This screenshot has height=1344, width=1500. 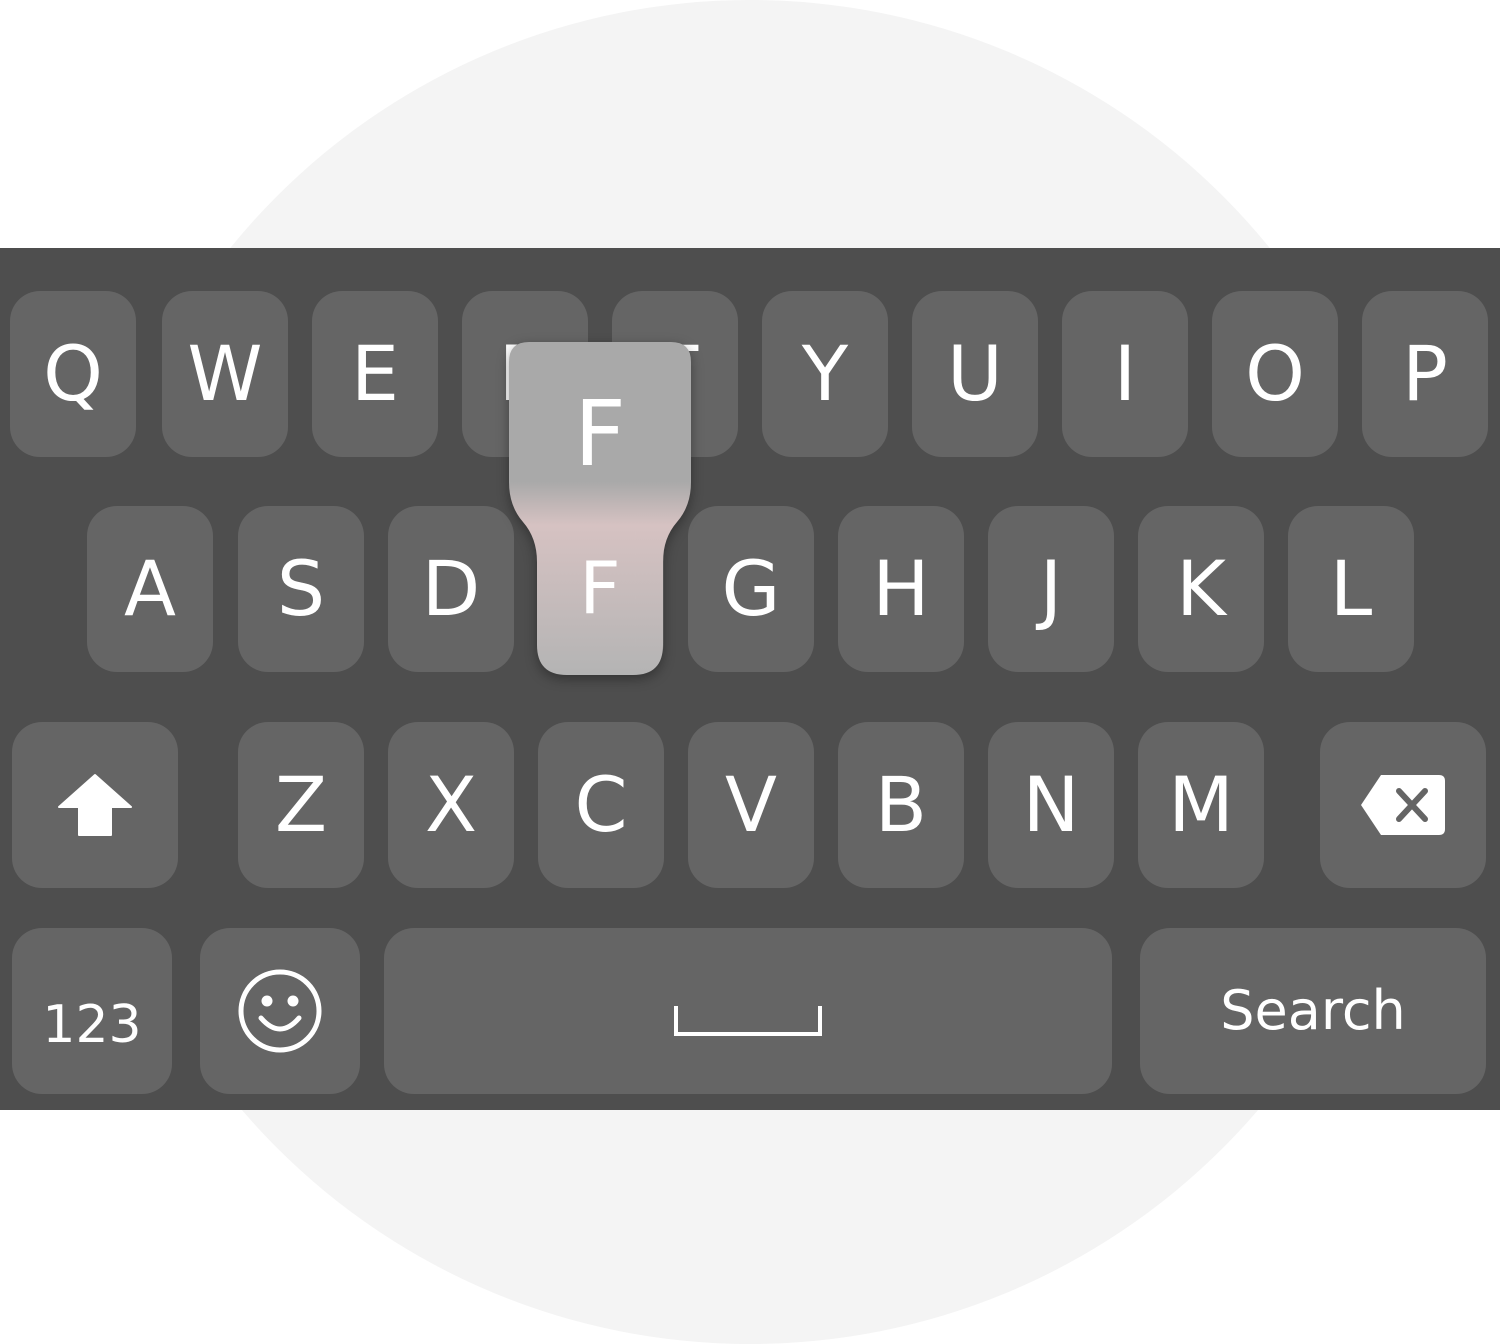 I want to click on key-y: Y, so click(x=825, y=374).